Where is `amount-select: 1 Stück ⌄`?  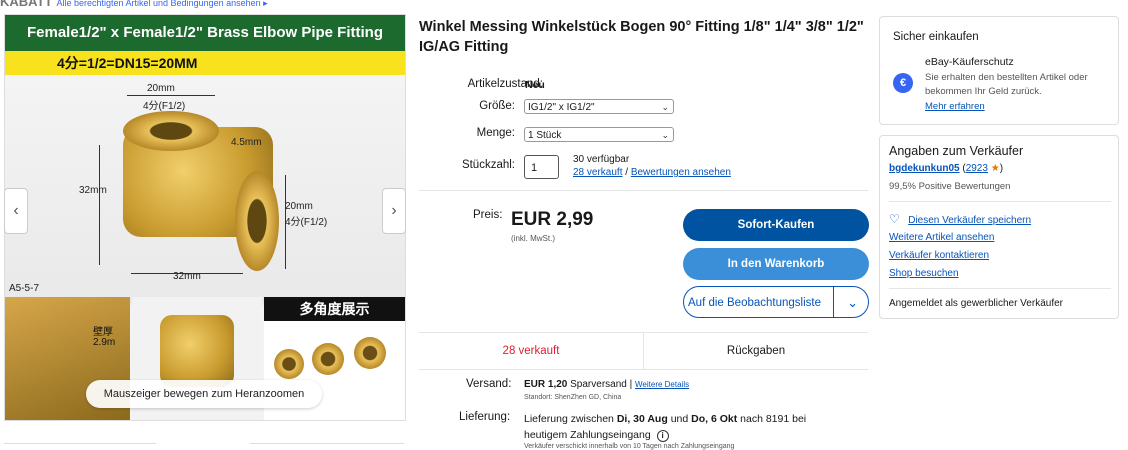 amount-select: 1 Stück ⌄ is located at coordinates (599, 134).